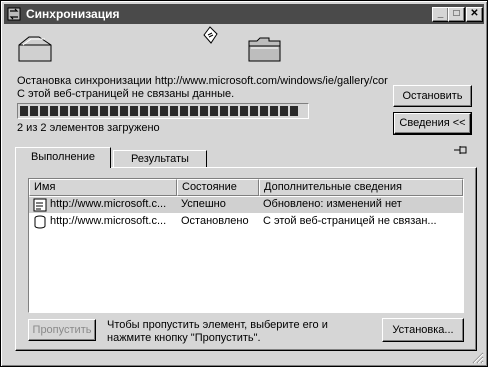 Image resolution: width=488 pixels, height=367 pixels. I want to click on close-button: ✕, so click(474, 14).